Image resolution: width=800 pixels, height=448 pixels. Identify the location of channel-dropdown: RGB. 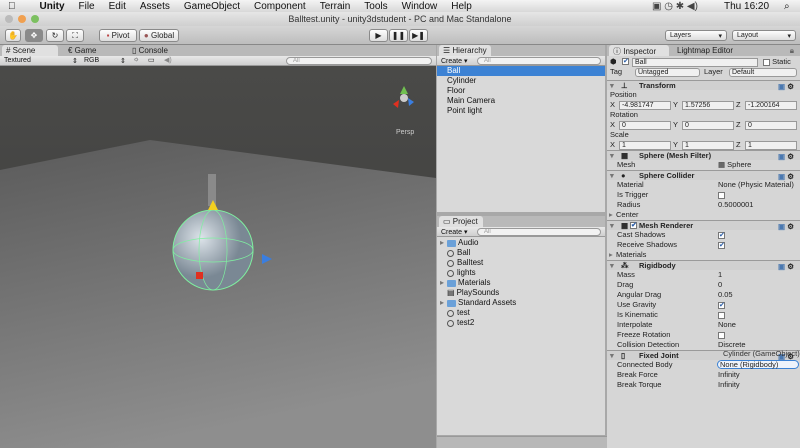
(91, 60).